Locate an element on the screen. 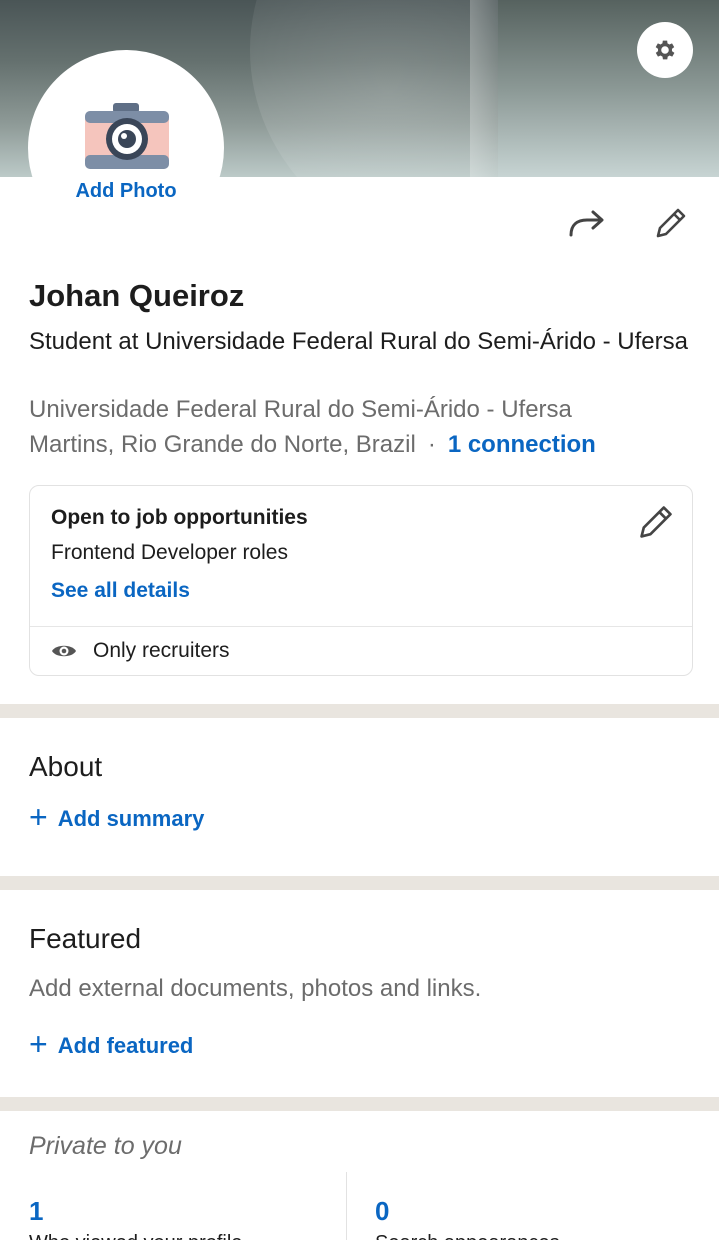 The height and width of the screenshot is (1240, 719). profile-actions is located at coordinates (629, 223).